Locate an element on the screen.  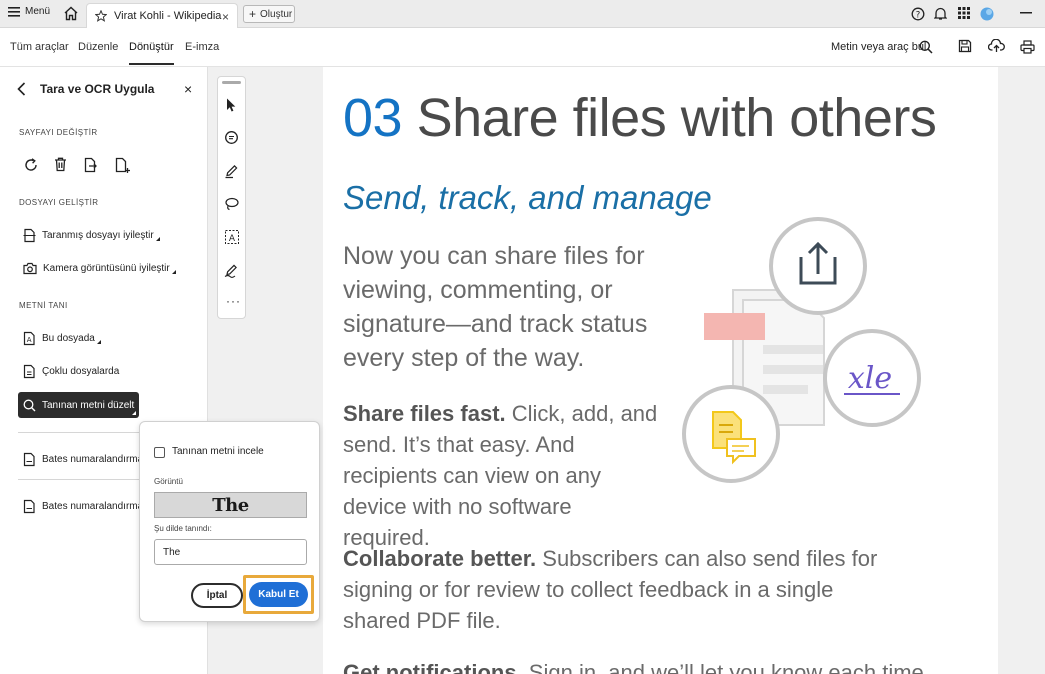
enhance-camera-label: Kamera görüntüsünü iyileştir is located at coordinates (109, 268).